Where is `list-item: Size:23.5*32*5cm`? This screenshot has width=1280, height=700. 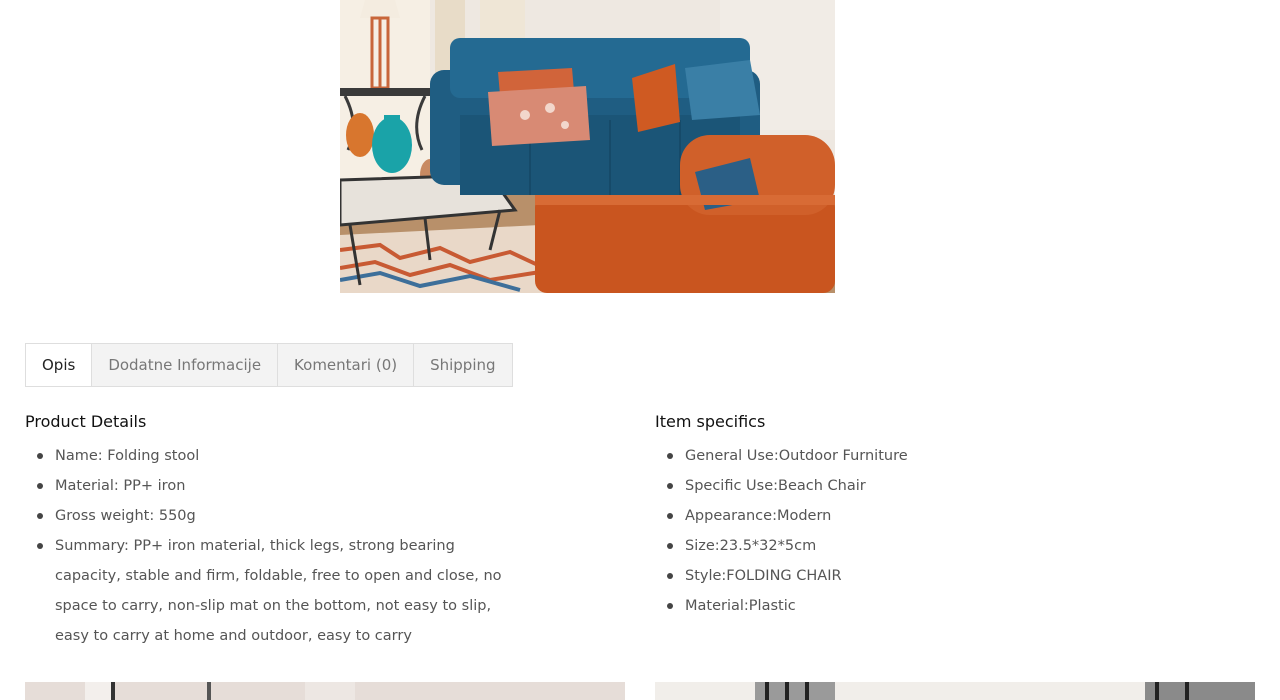 list-item: Size:23.5*32*5cm is located at coordinates (955, 546).